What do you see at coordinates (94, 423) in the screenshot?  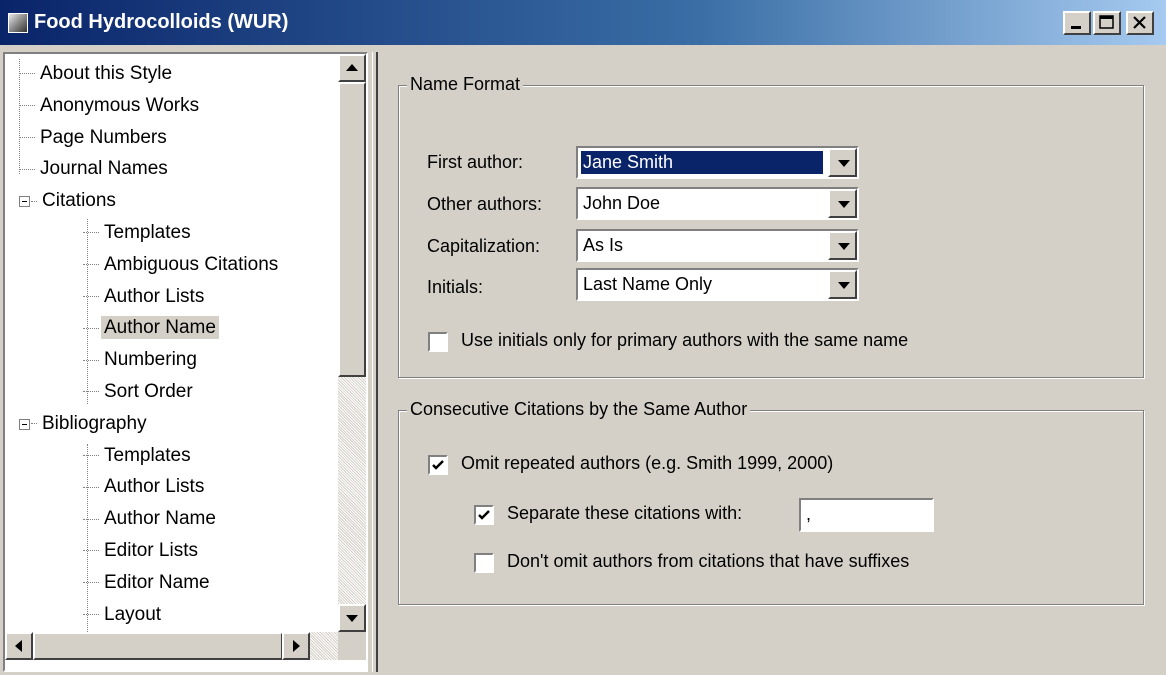 I see `tree-item-label: Bibliography` at bounding box center [94, 423].